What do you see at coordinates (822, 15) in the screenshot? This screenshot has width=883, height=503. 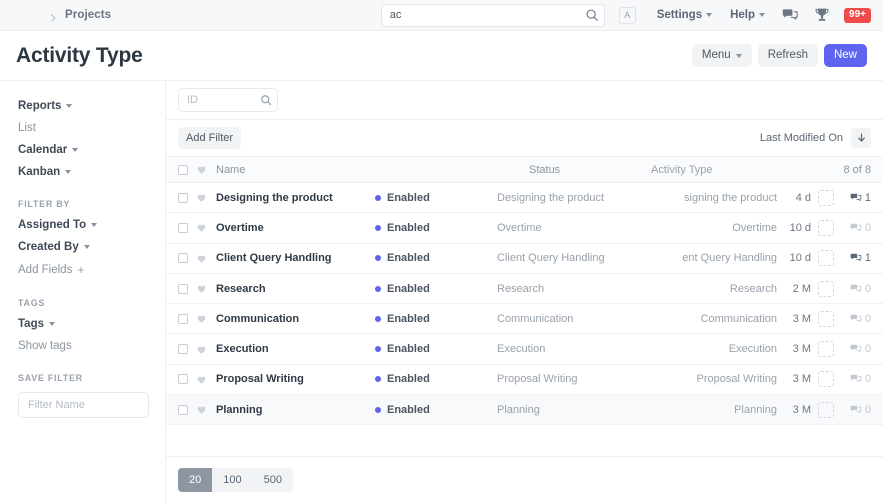 I see `trophy-icon` at bounding box center [822, 15].